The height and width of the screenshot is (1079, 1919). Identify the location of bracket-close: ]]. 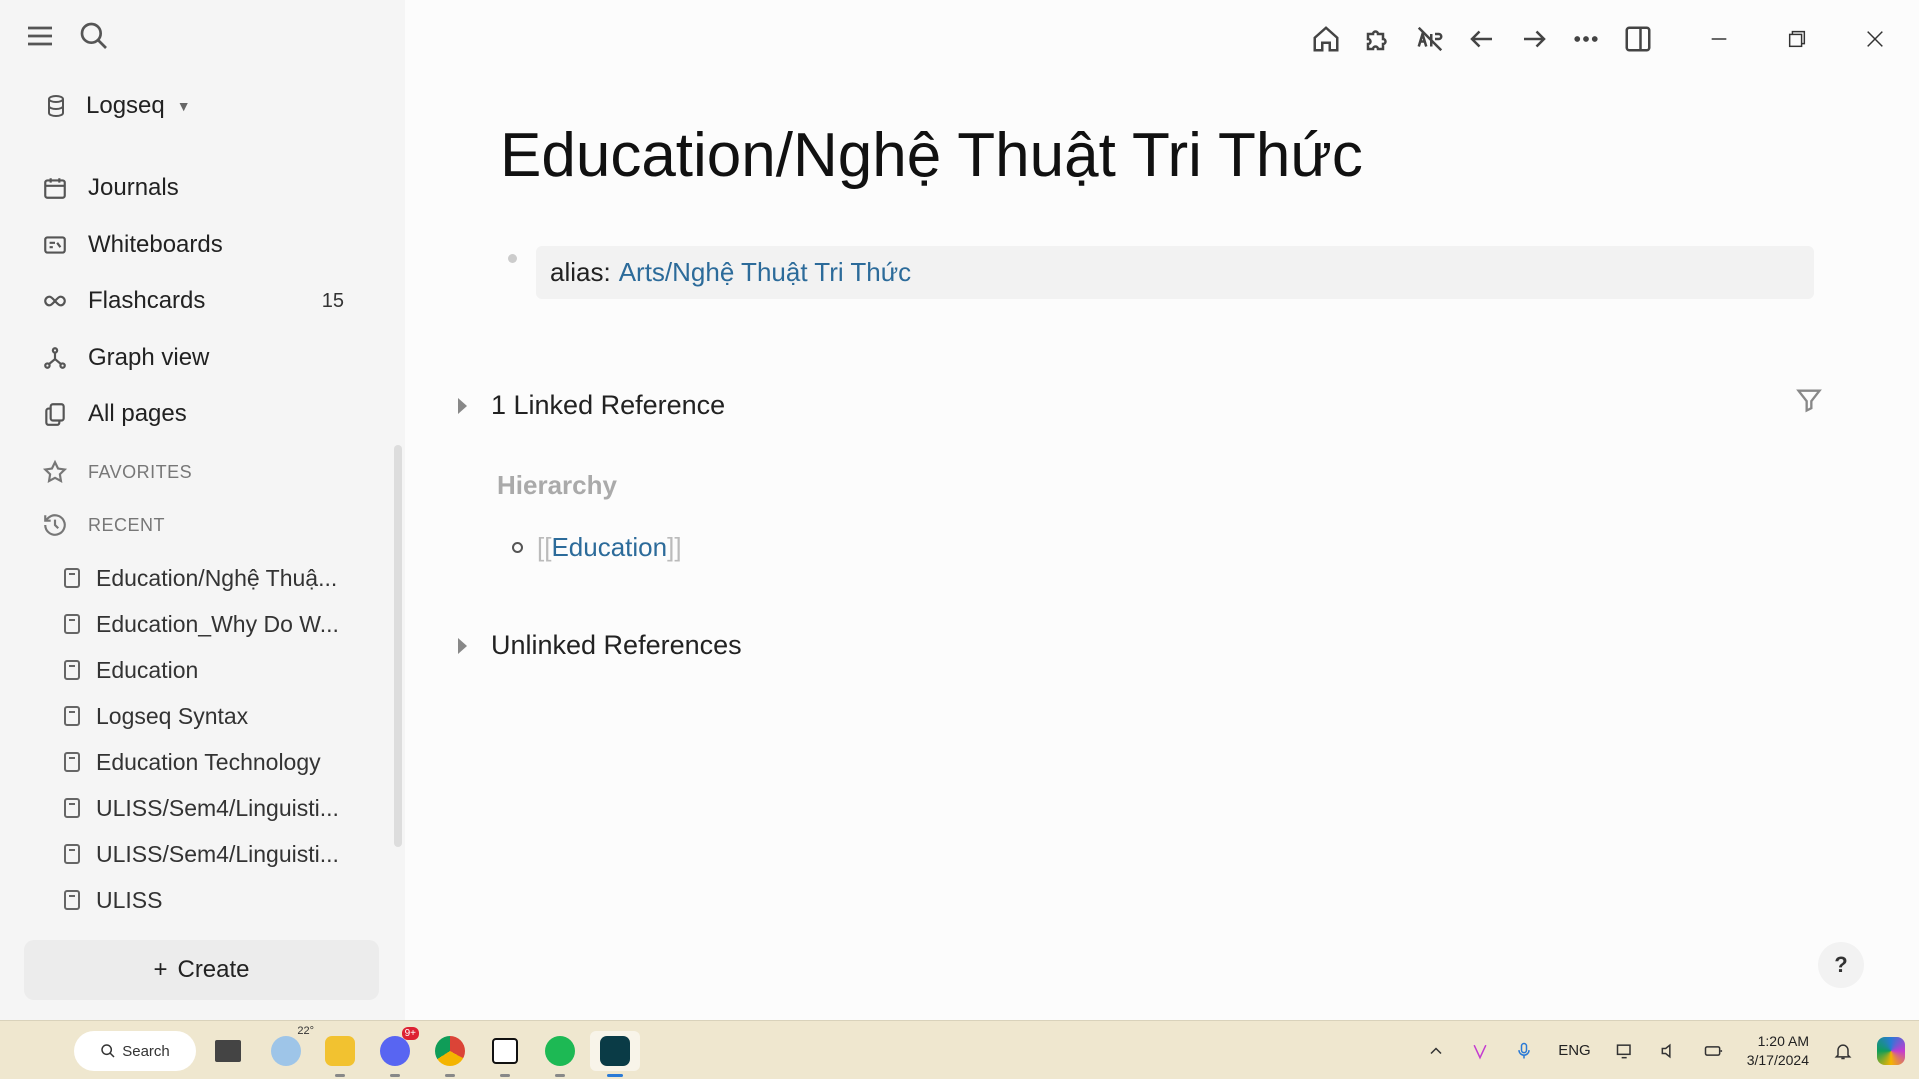
(674, 547).